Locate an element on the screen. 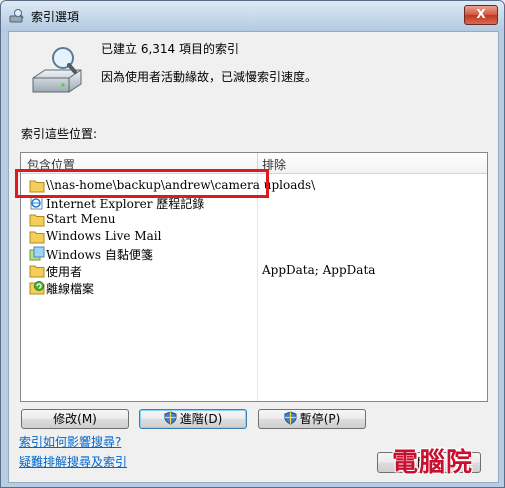 The width and height of the screenshot is (505, 488). advanced-button: 進階(D) is located at coordinates (193, 419).